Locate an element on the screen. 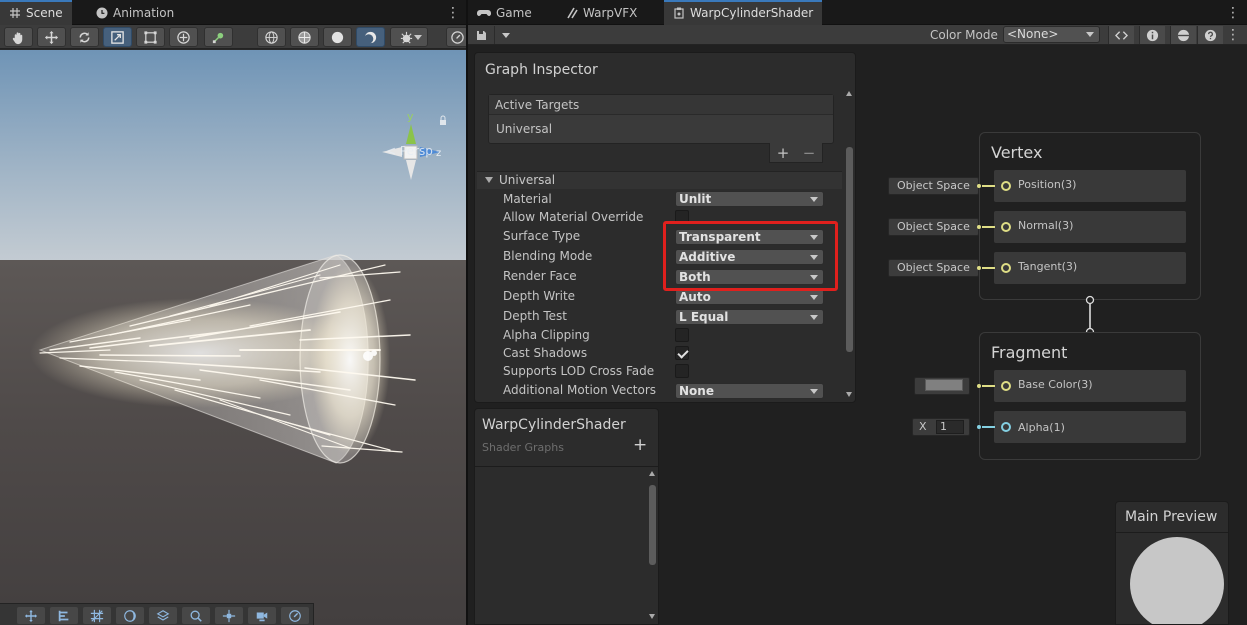 The image size is (1247, 625). tab-warpcylindershader: WarpCylinderShader is located at coordinates (743, 12).